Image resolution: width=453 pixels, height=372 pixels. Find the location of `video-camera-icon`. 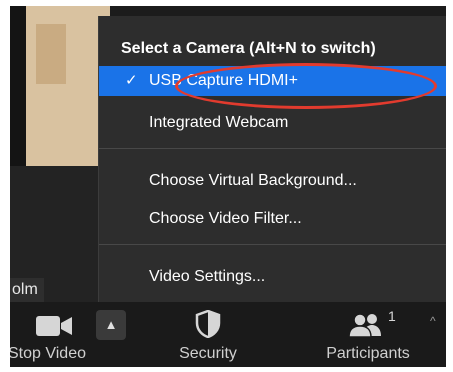

video-camera-icon is located at coordinates (54, 326).